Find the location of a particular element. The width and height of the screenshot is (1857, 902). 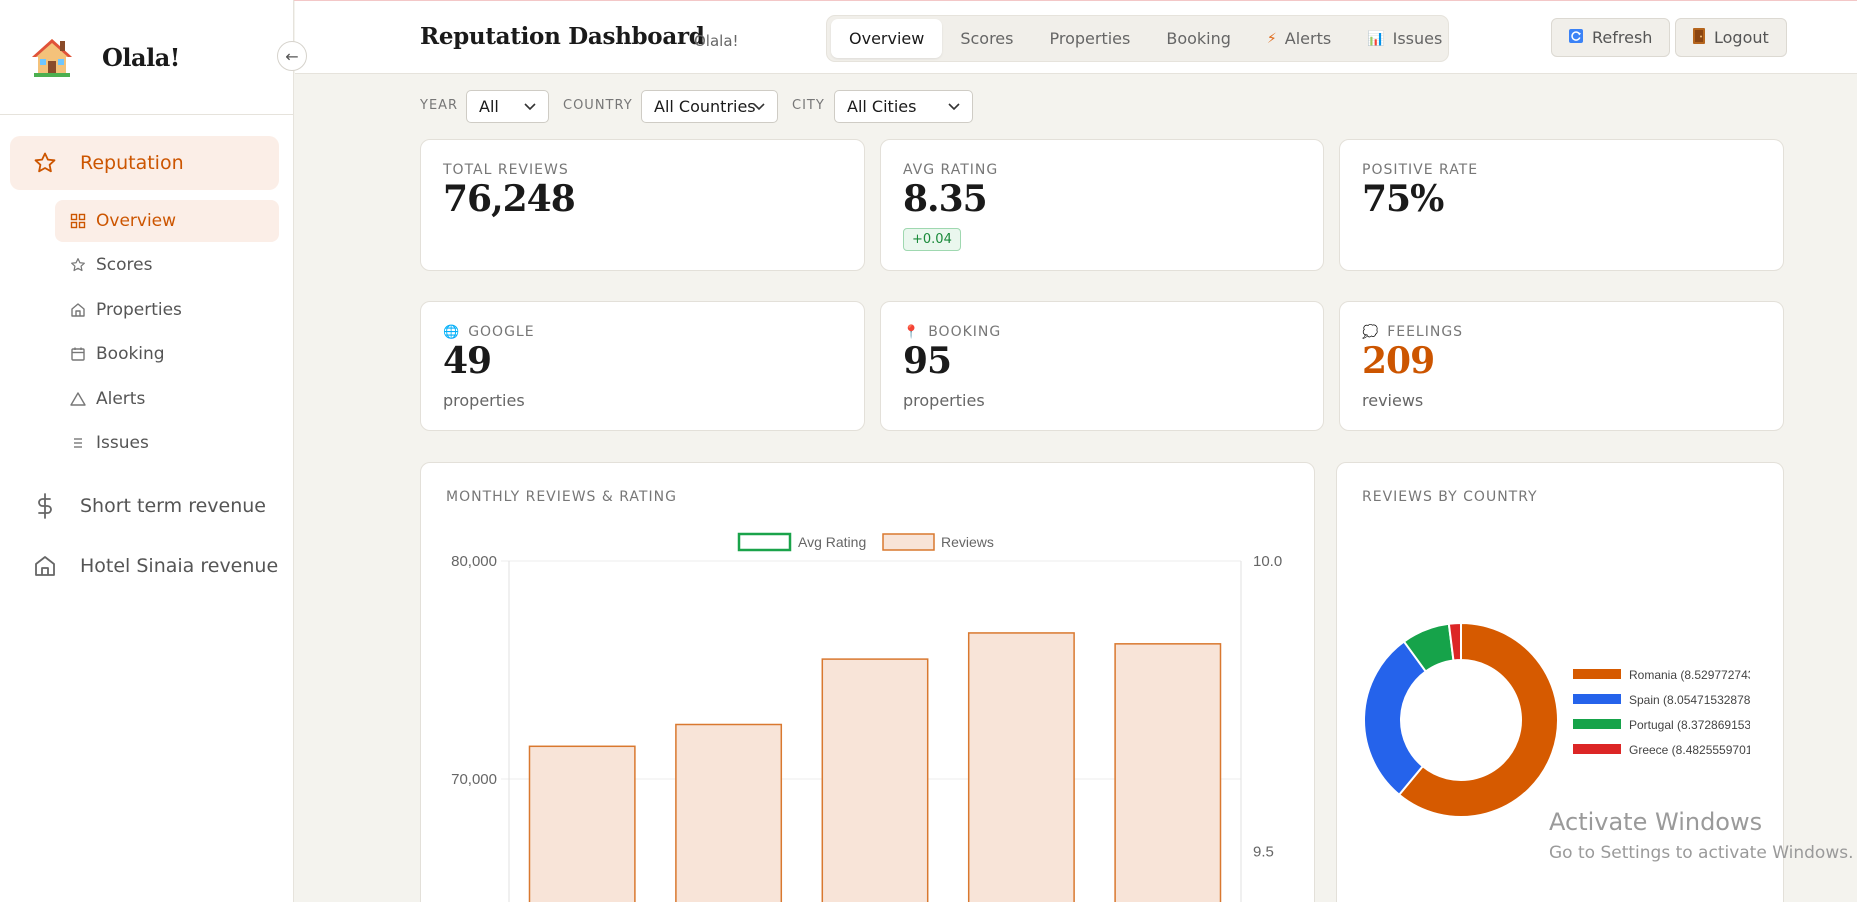

sidebar-subitem-booking: Booking is located at coordinates (167, 354).